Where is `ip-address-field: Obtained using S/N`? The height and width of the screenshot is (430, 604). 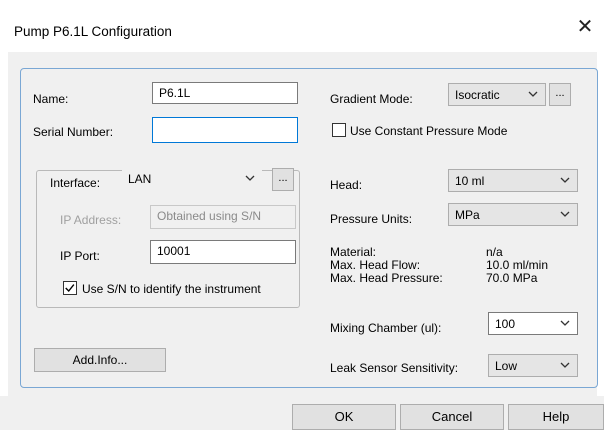 ip-address-field: Obtained using S/N is located at coordinates (223, 217).